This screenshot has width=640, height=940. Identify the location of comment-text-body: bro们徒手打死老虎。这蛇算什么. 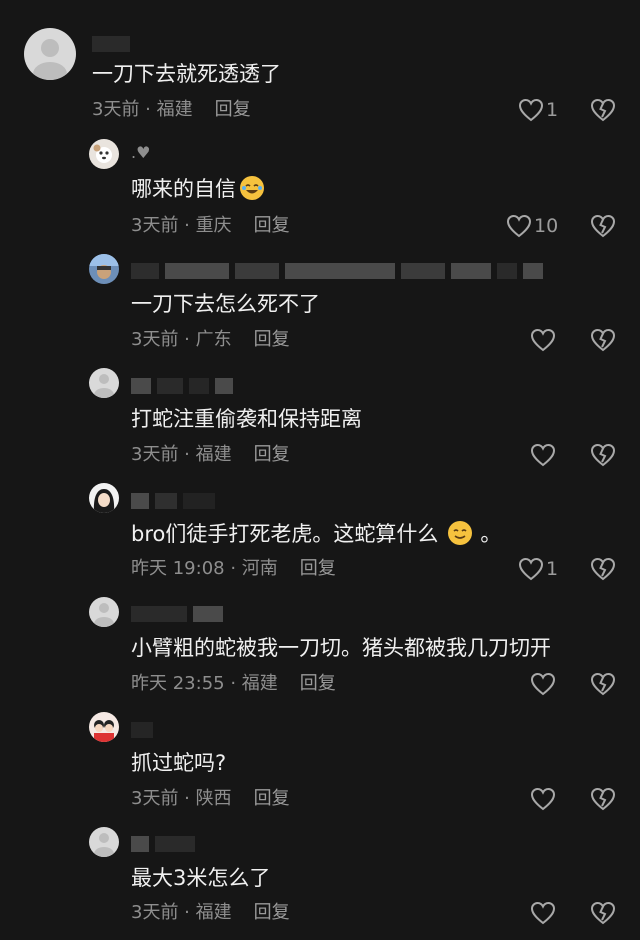
(285, 534).